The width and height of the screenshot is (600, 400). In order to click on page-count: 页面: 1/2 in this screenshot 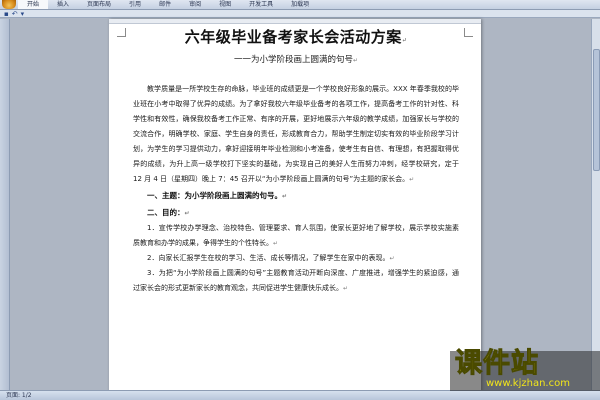, I will do `click(19, 395)`.